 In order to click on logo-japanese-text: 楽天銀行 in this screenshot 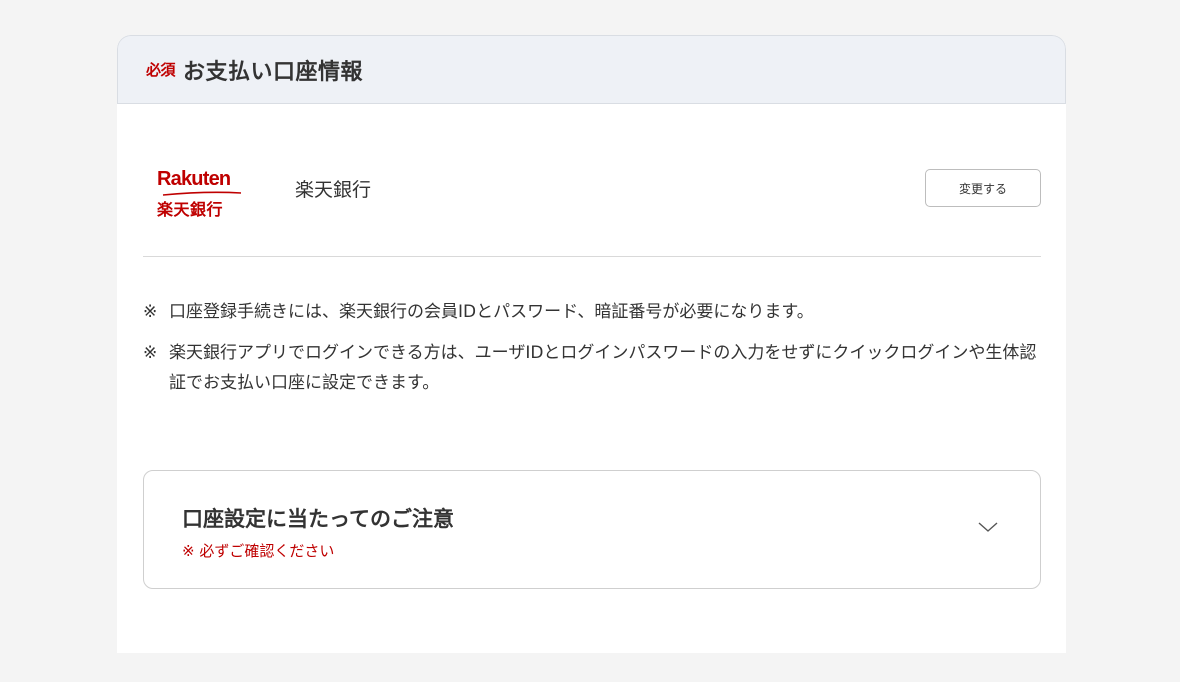, I will do `click(190, 209)`.